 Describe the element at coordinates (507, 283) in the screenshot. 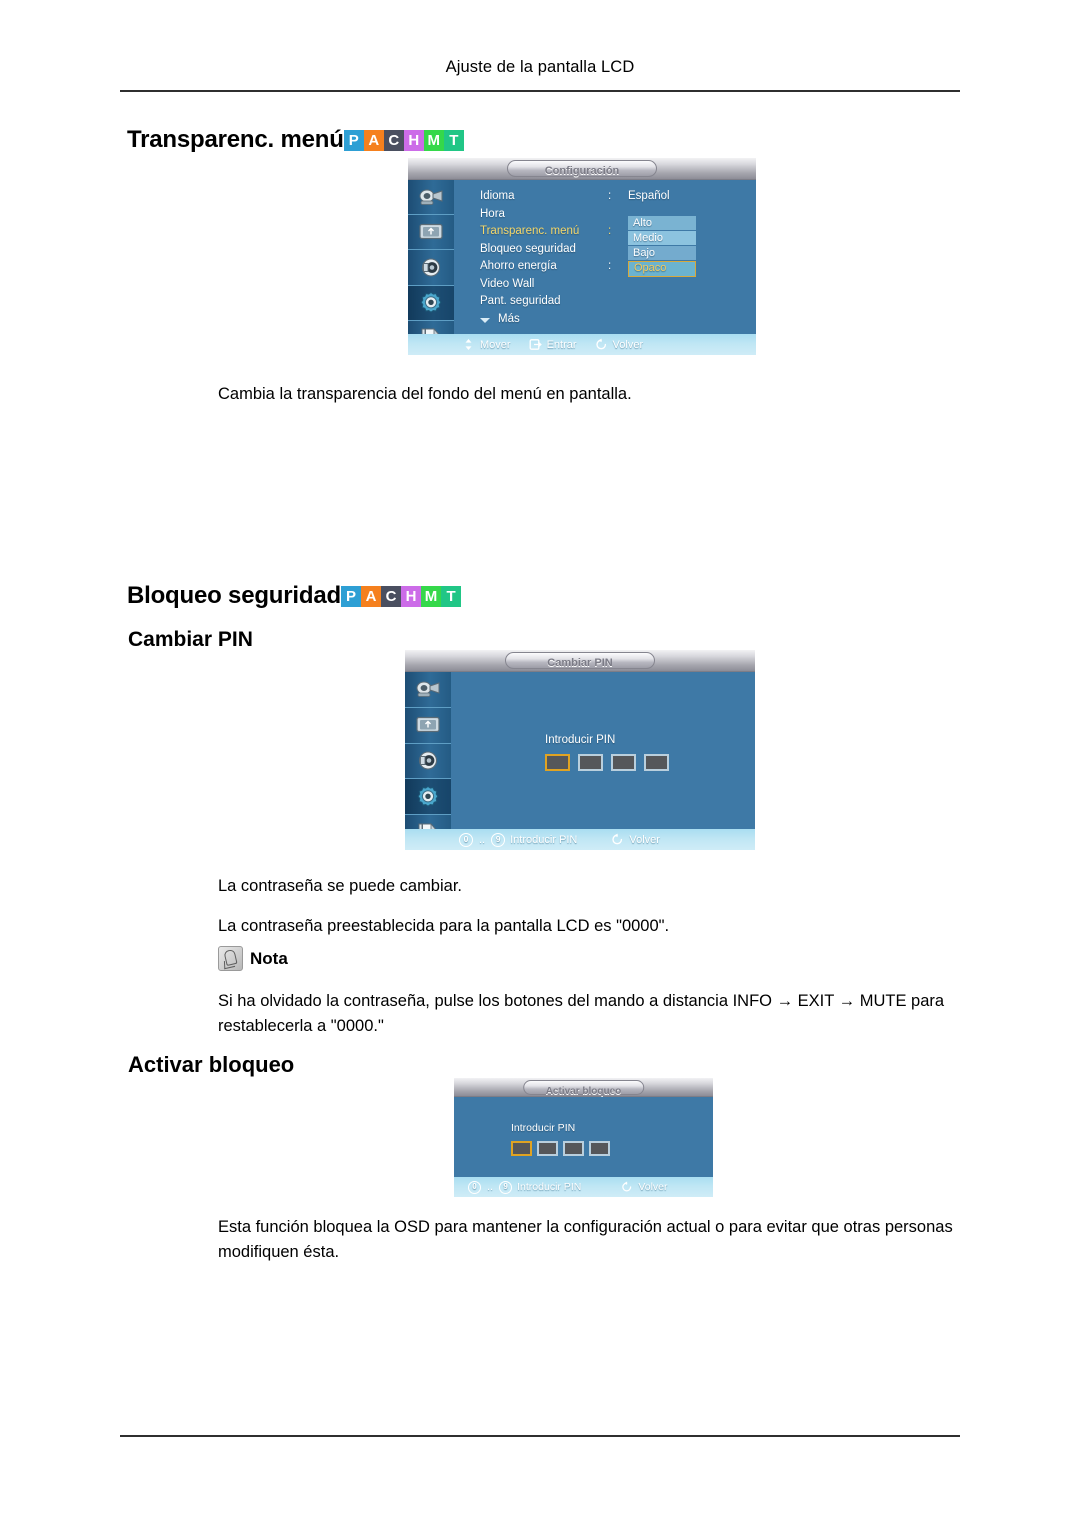

I see `osd-menu-row-label: Video Wall` at that location.